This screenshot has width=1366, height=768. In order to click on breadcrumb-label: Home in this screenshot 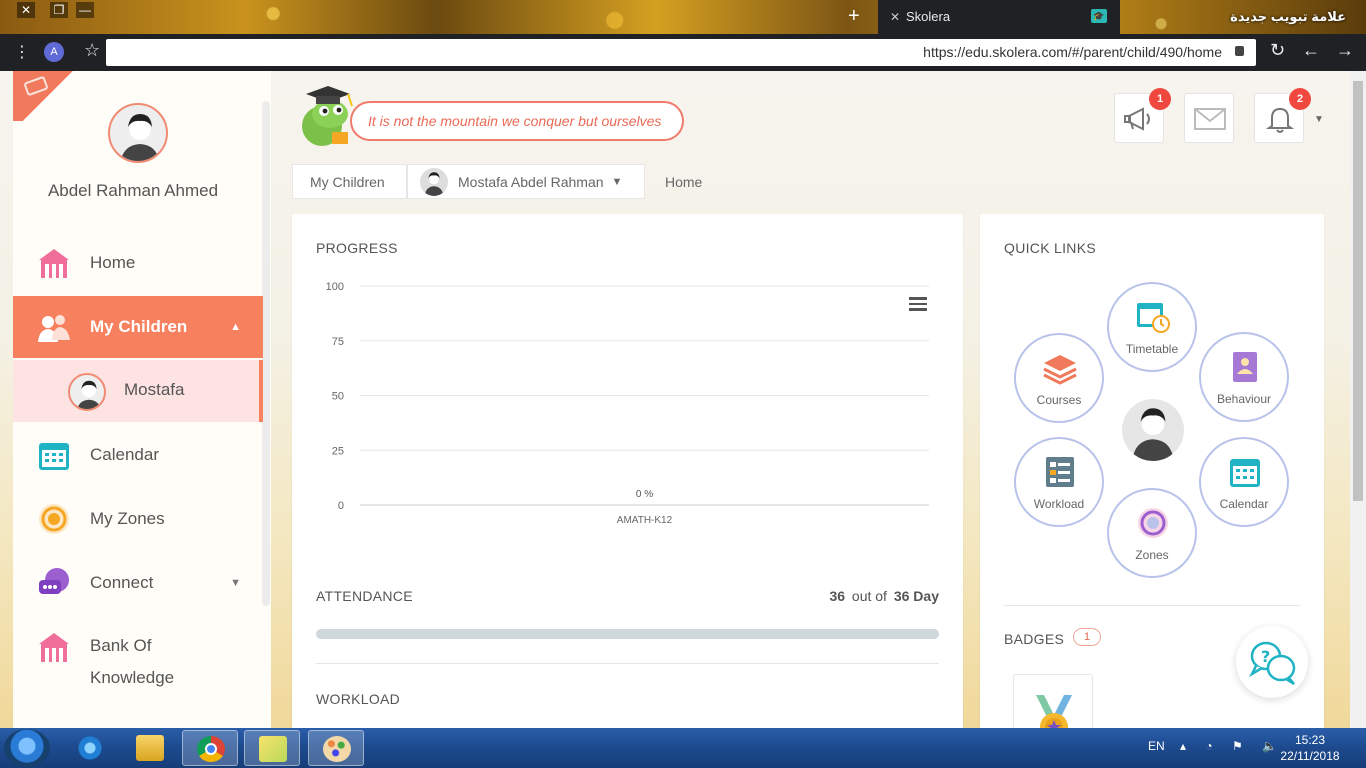, I will do `click(684, 181)`.